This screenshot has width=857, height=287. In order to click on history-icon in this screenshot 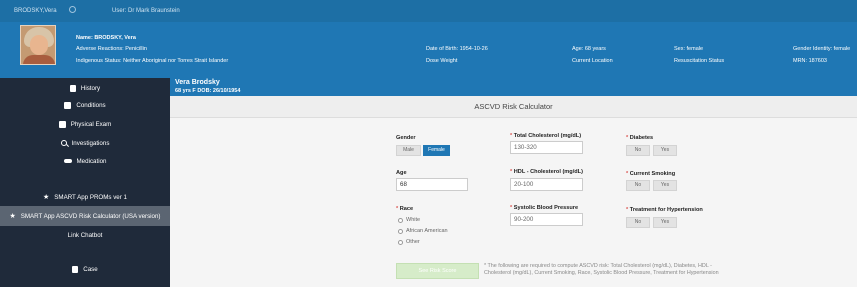, I will do `click(72, 88)`.